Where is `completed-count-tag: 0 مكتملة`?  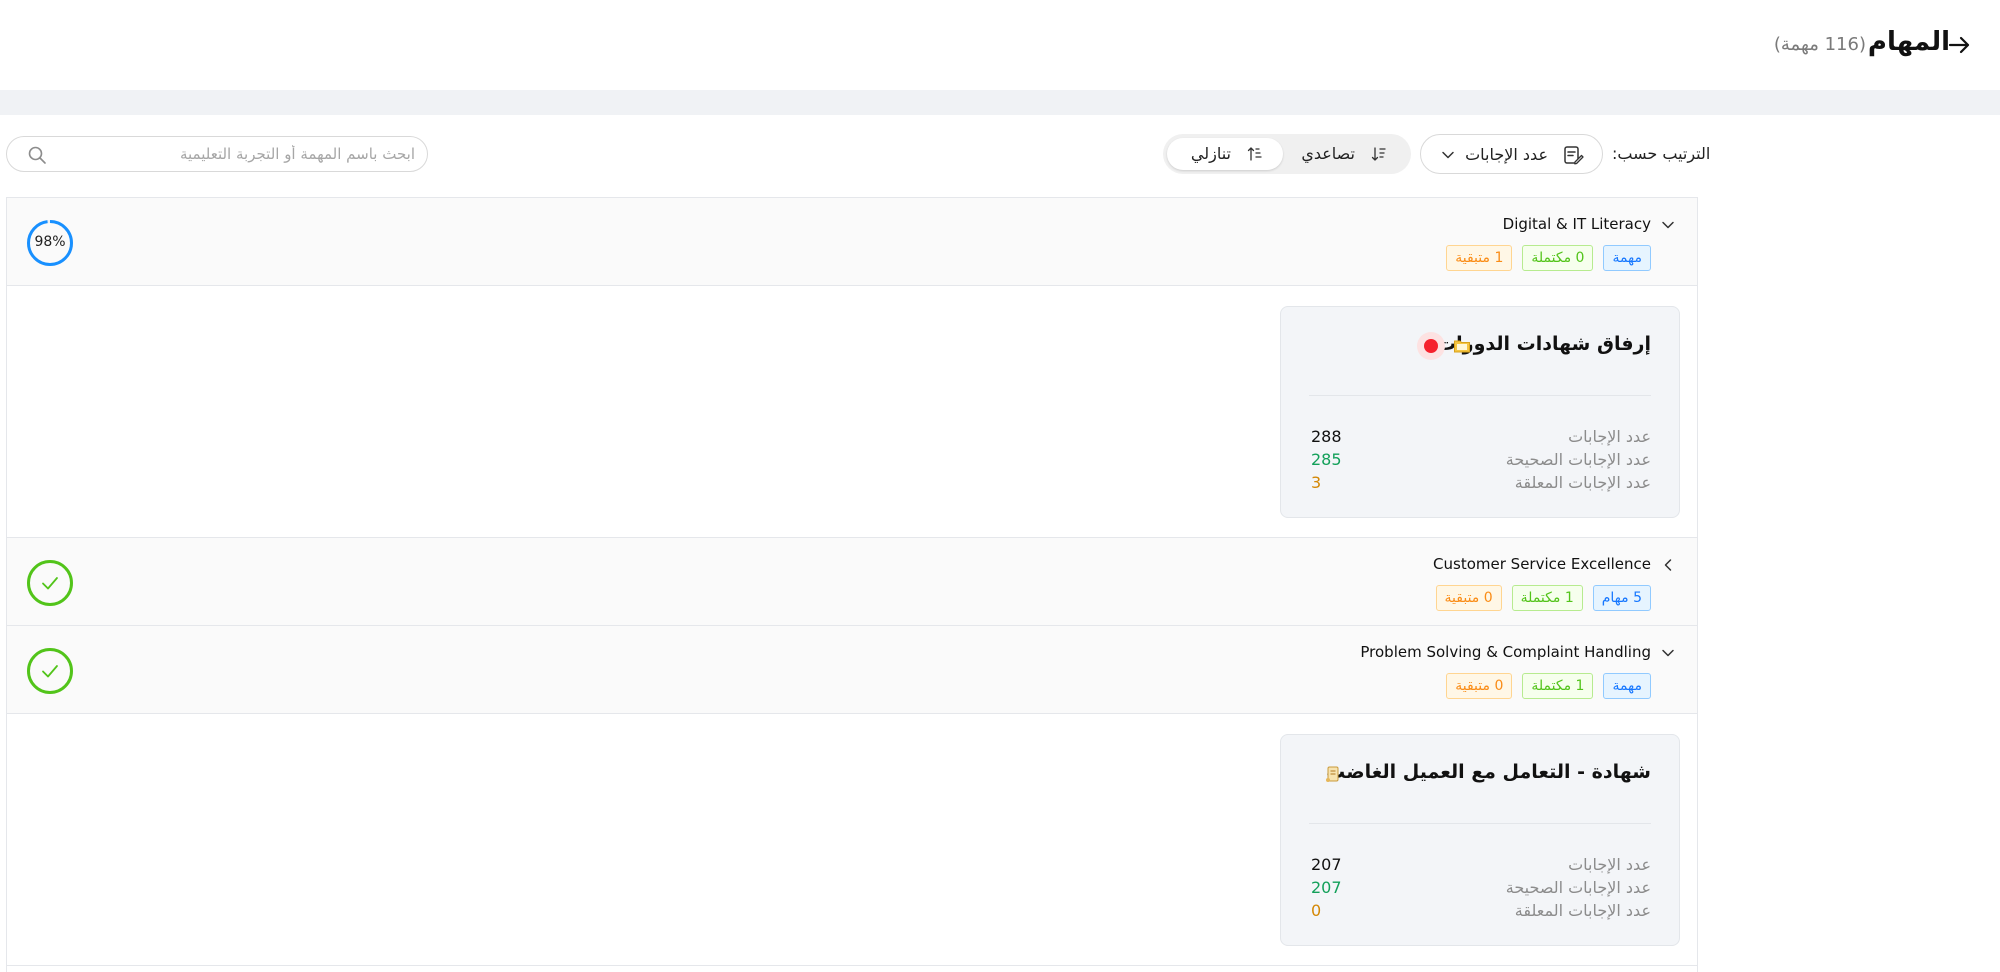 completed-count-tag: 0 مكتملة is located at coordinates (1558, 258).